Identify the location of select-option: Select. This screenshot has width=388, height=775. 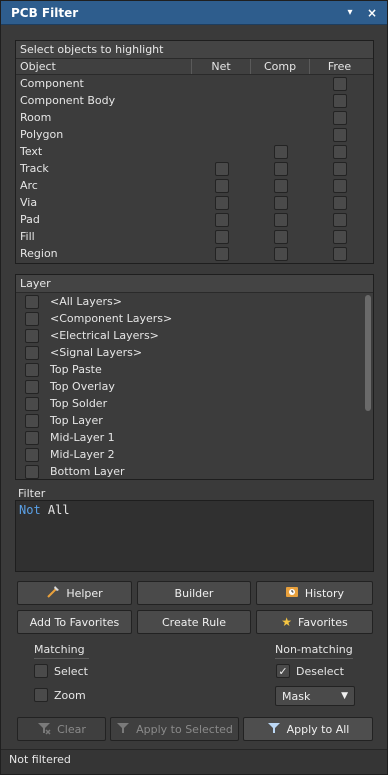
(61, 671).